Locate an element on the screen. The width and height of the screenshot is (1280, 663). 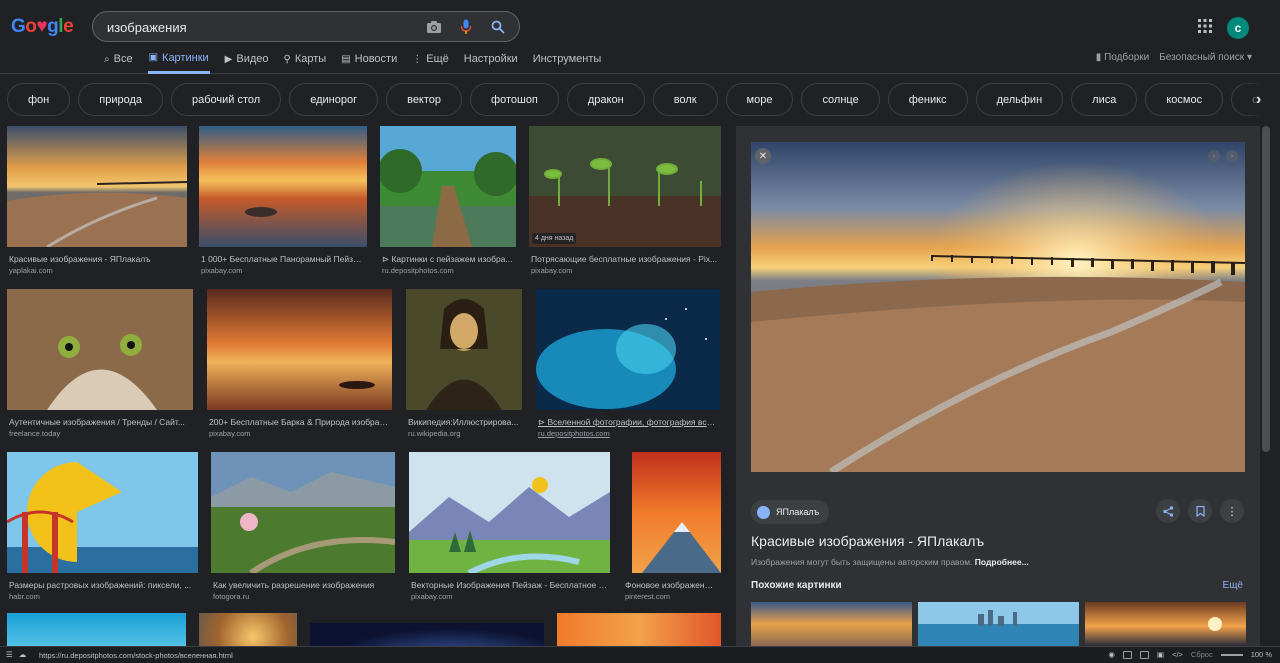
result-title: Как увеличить разрешение изображения is located at coordinates (303, 585).